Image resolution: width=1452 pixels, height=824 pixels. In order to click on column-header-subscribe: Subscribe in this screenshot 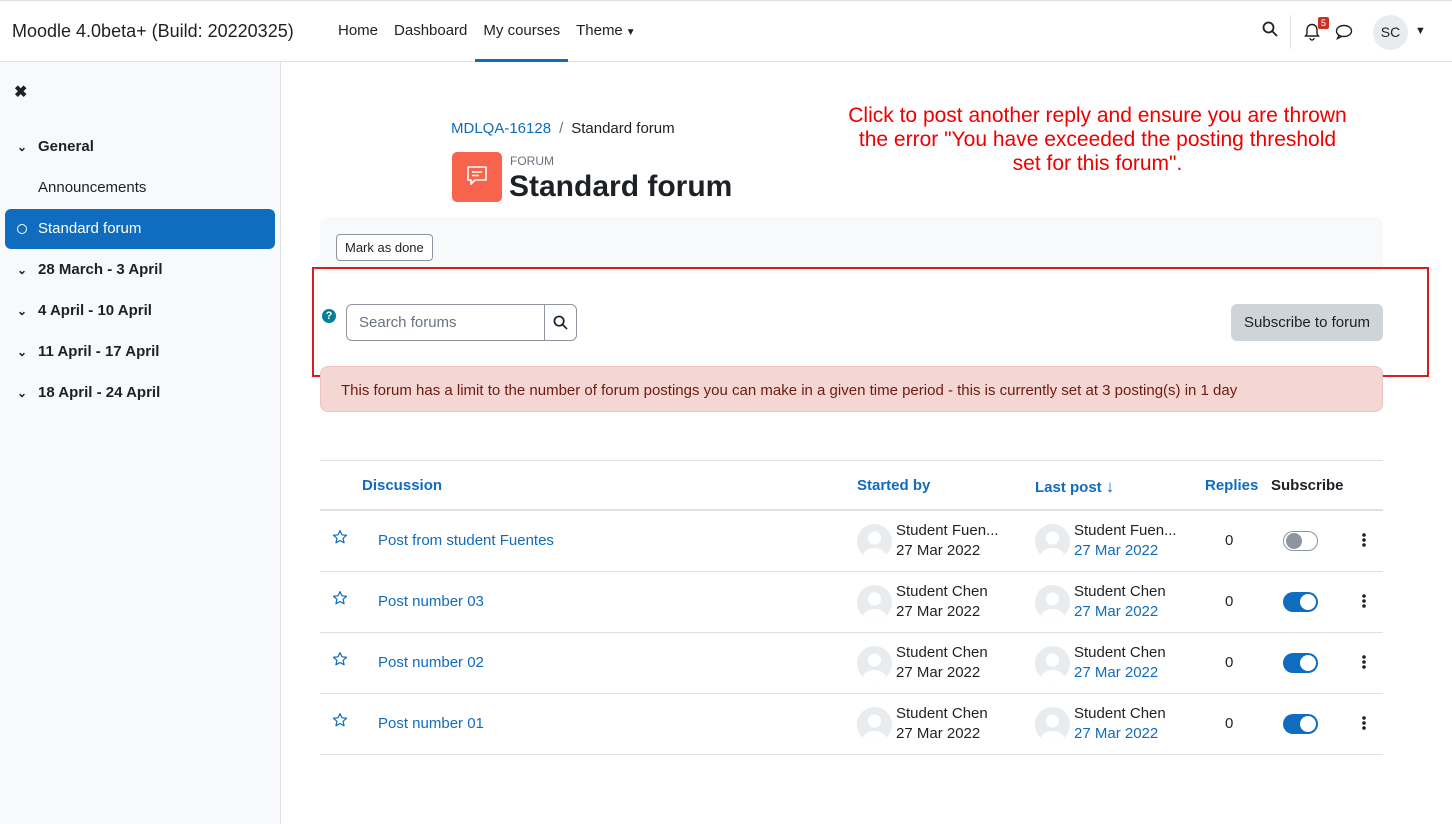, I will do `click(1307, 485)`.